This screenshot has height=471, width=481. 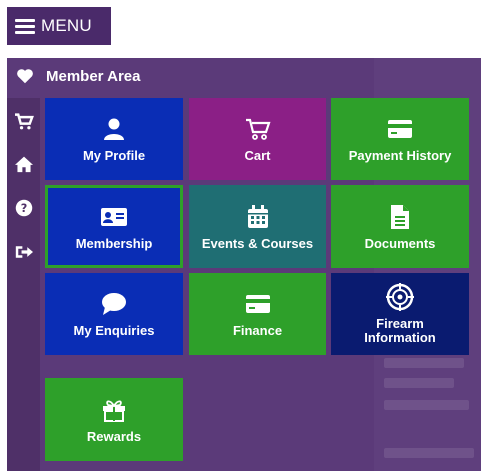 What do you see at coordinates (400, 330) in the screenshot?
I see `tile-label: Firearm Information` at bounding box center [400, 330].